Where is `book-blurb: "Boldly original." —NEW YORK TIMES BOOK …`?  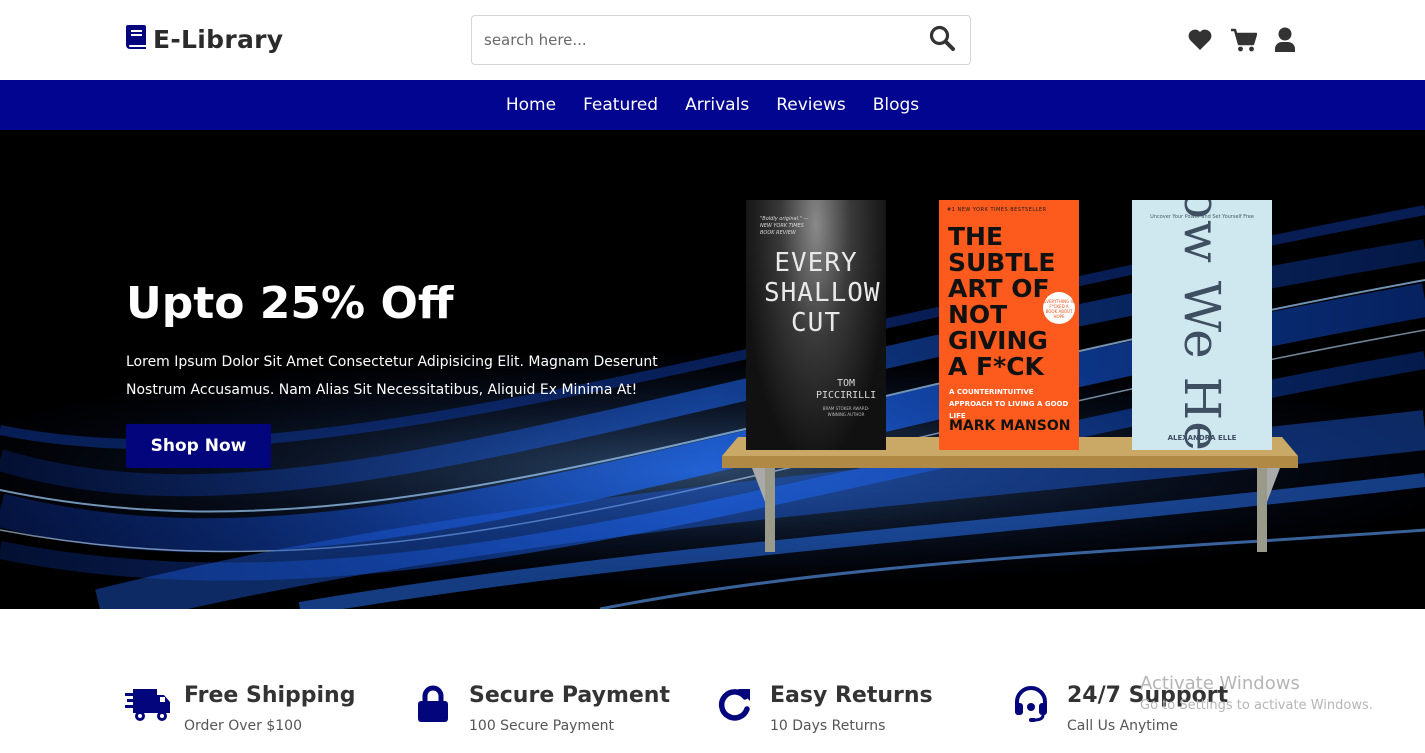
book-blurb: "Boldly original." —NEW YORK TIMES BOOK … is located at coordinates (784, 226).